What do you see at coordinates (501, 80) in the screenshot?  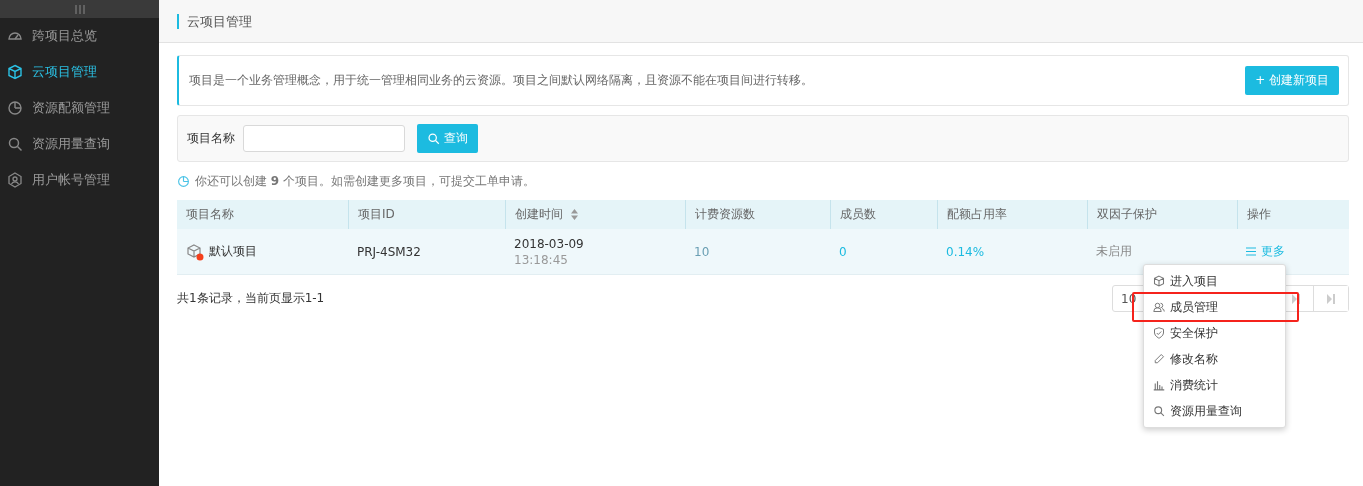 I see `notice-text: 项目是一个业务管理概念，用于统一管理相同业务的云资源。项目之间默认网络隔离，且资源不能在项目间进行转移。` at bounding box center [501, 80].